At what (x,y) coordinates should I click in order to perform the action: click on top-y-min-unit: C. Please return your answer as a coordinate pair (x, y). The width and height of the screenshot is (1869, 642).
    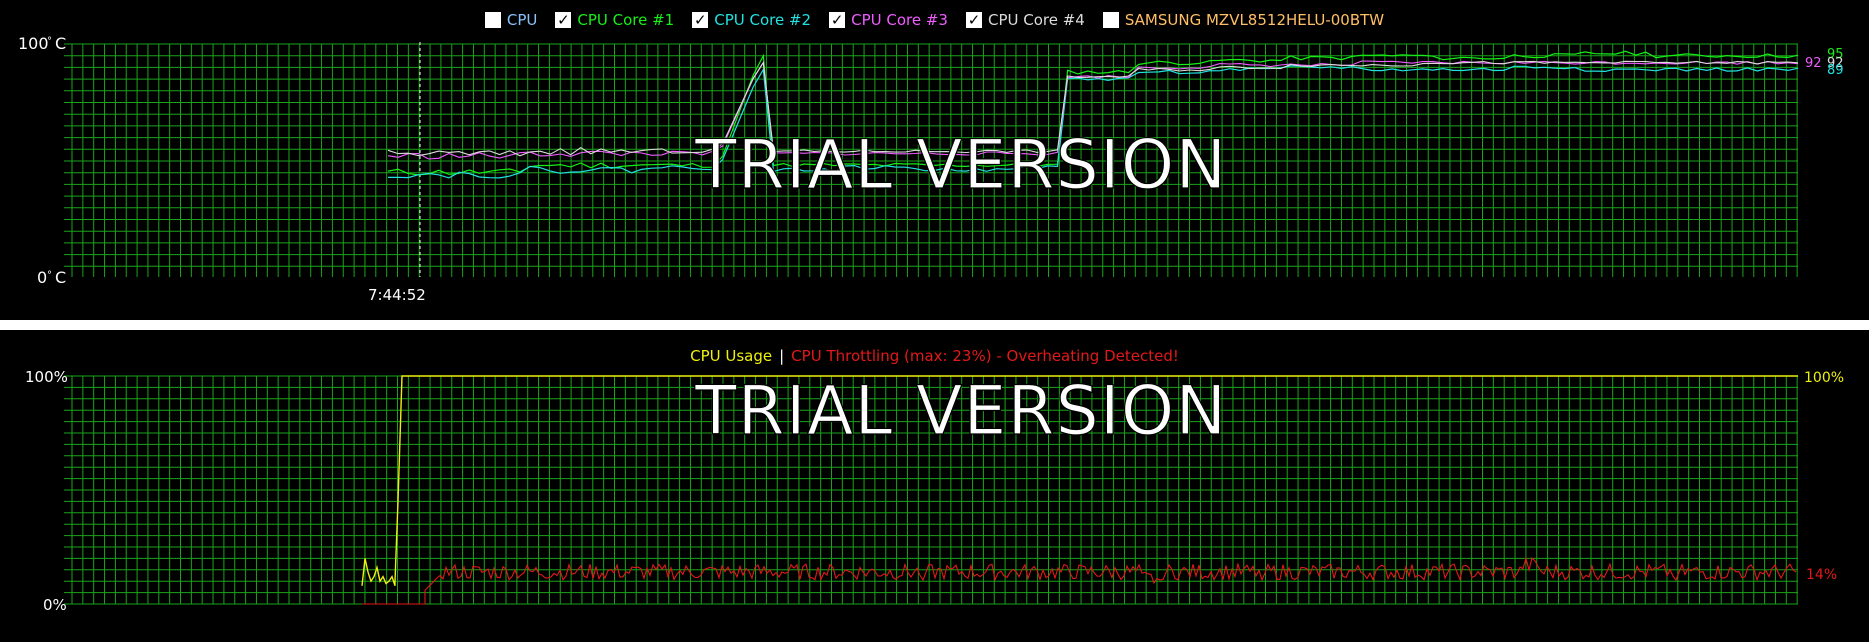
    Looking at the image, I should click on (60, 277).